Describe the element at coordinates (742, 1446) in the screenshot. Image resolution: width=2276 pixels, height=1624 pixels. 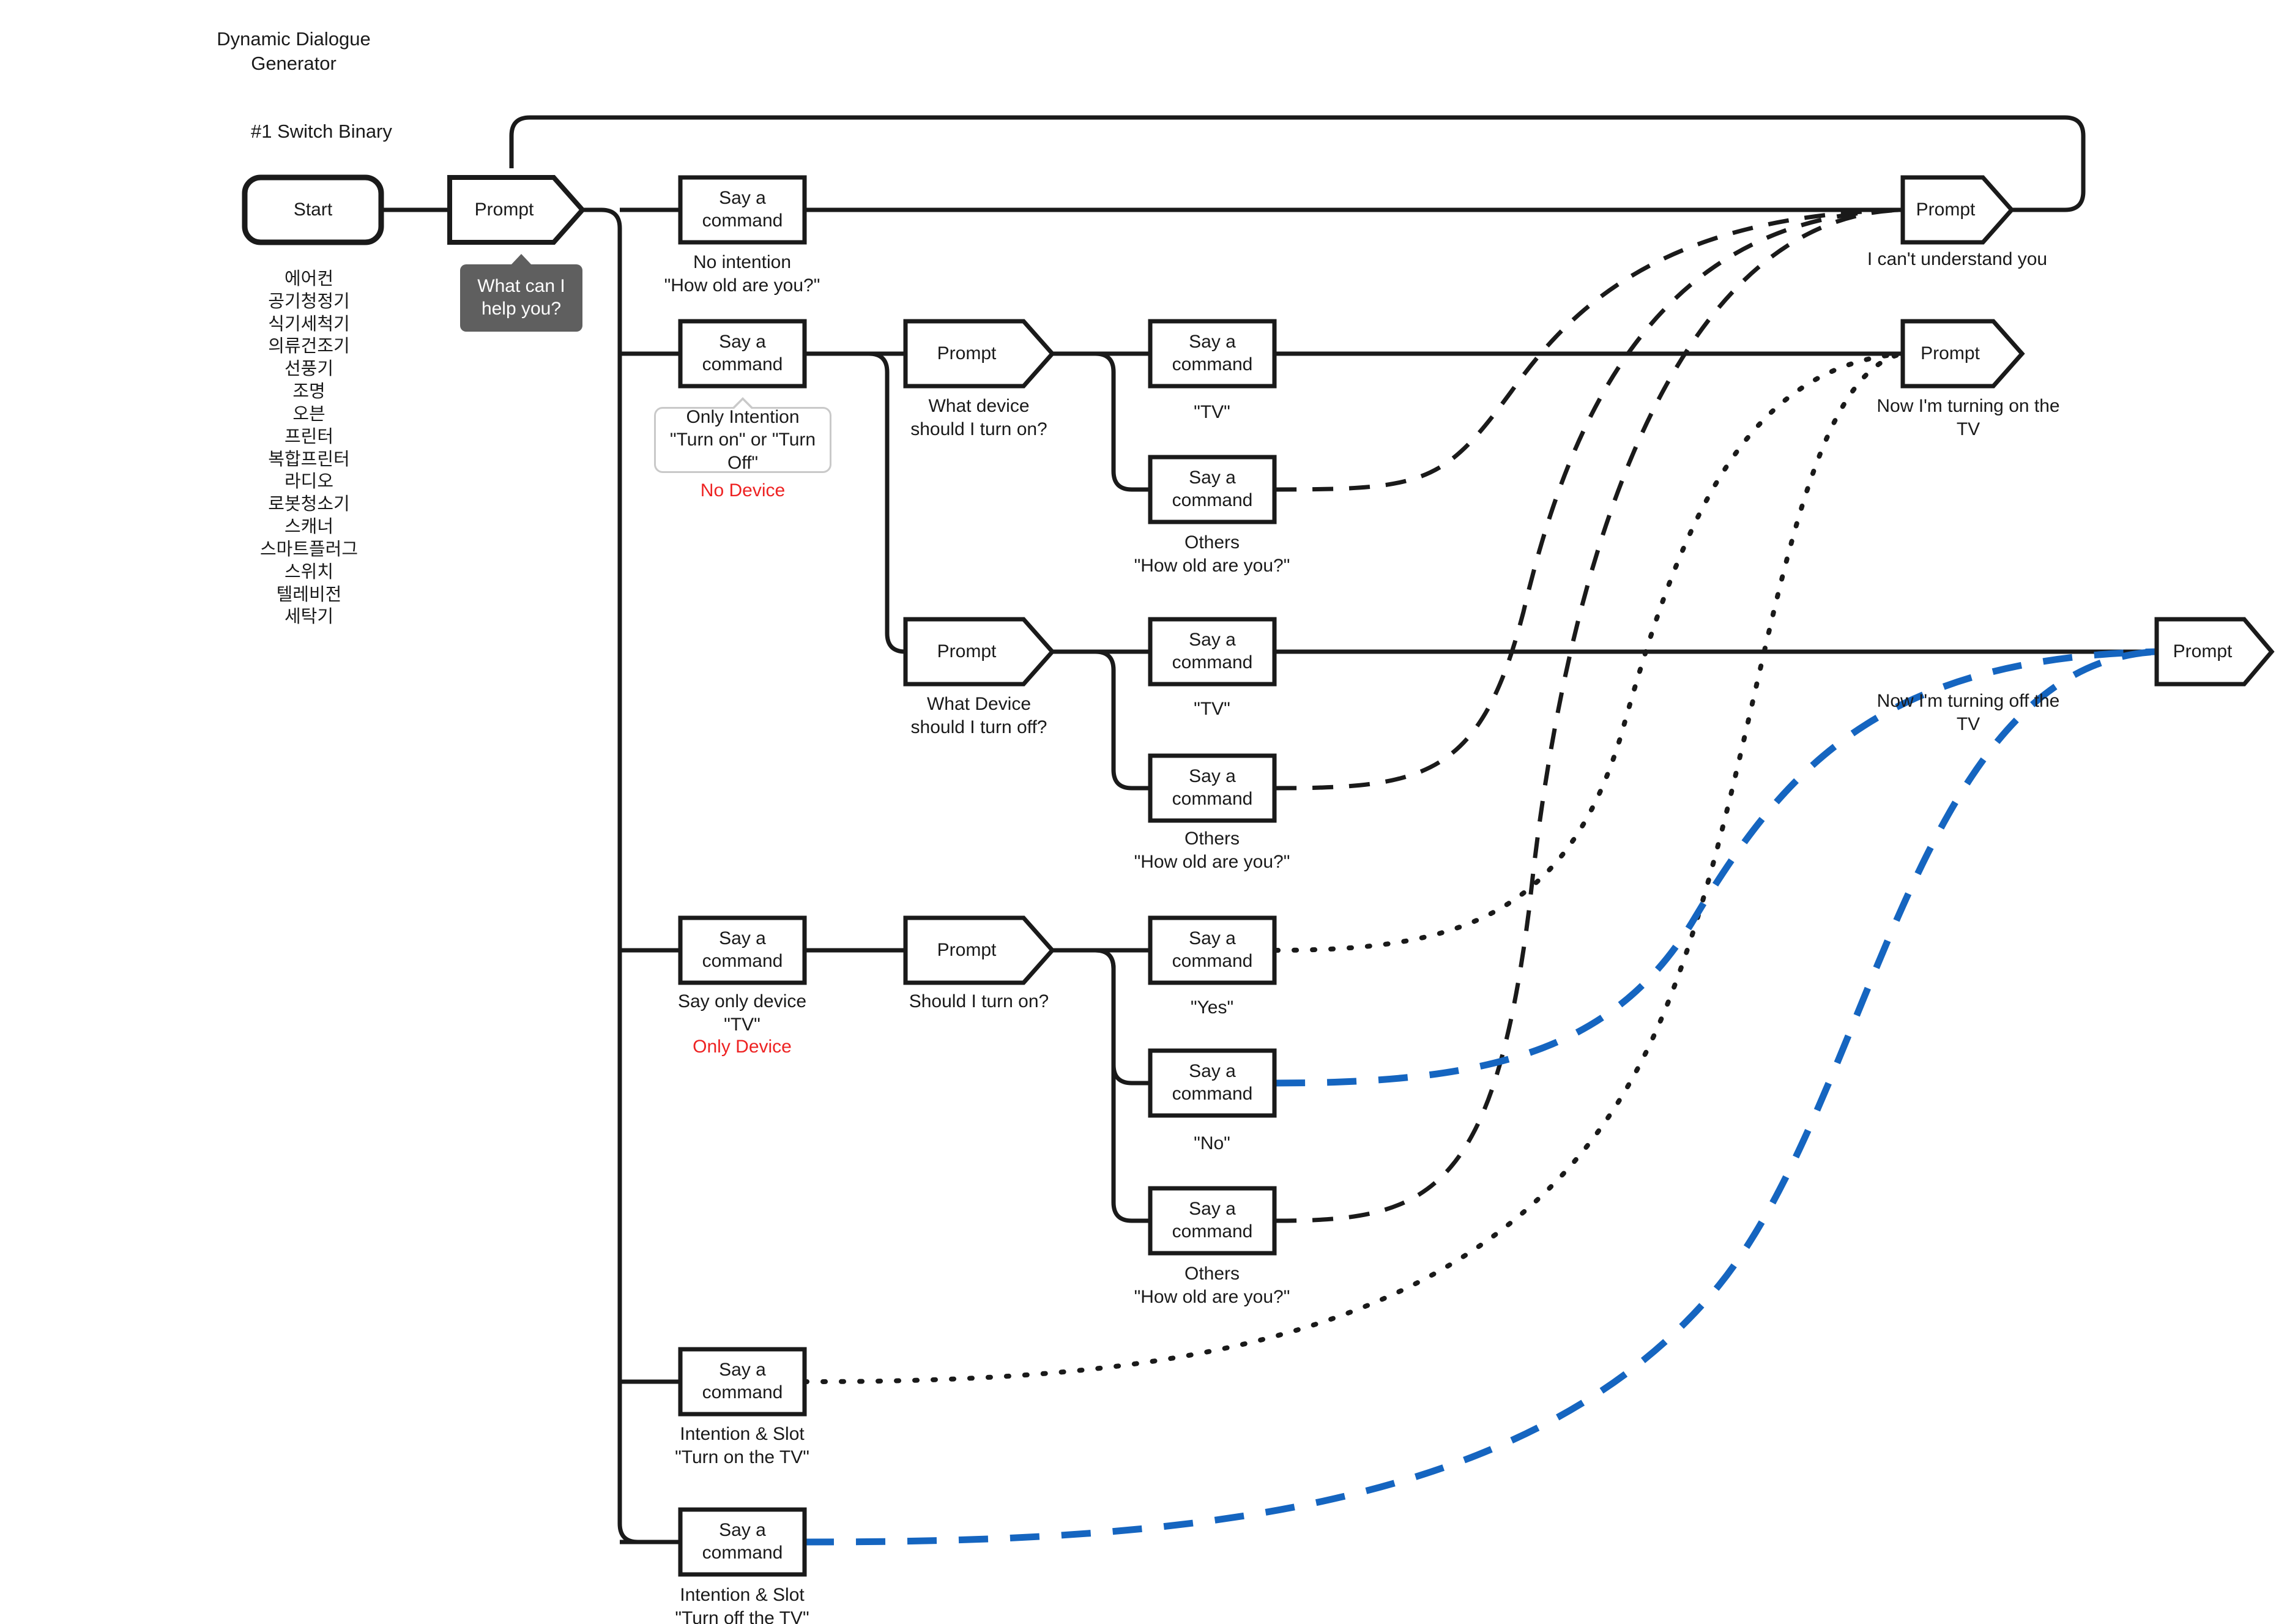
I see `caption-intent-slot-on: Intention & Slot "Turn on the TV"` at that location.